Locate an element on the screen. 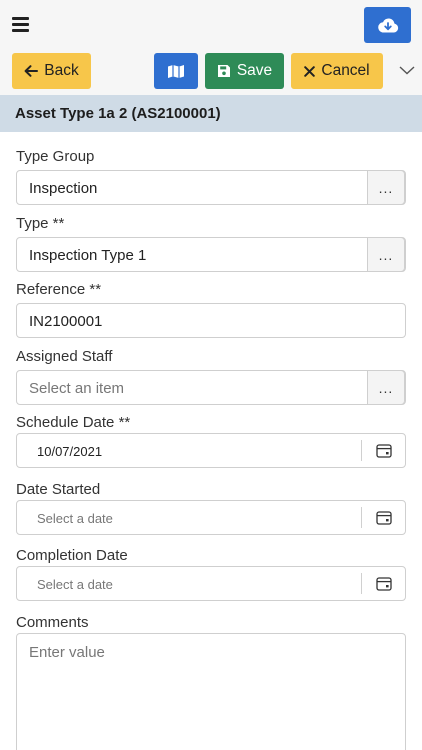 The width and height of the screenshot is (422, 750). type-label: Type ** is located at coordinates (40, 223).